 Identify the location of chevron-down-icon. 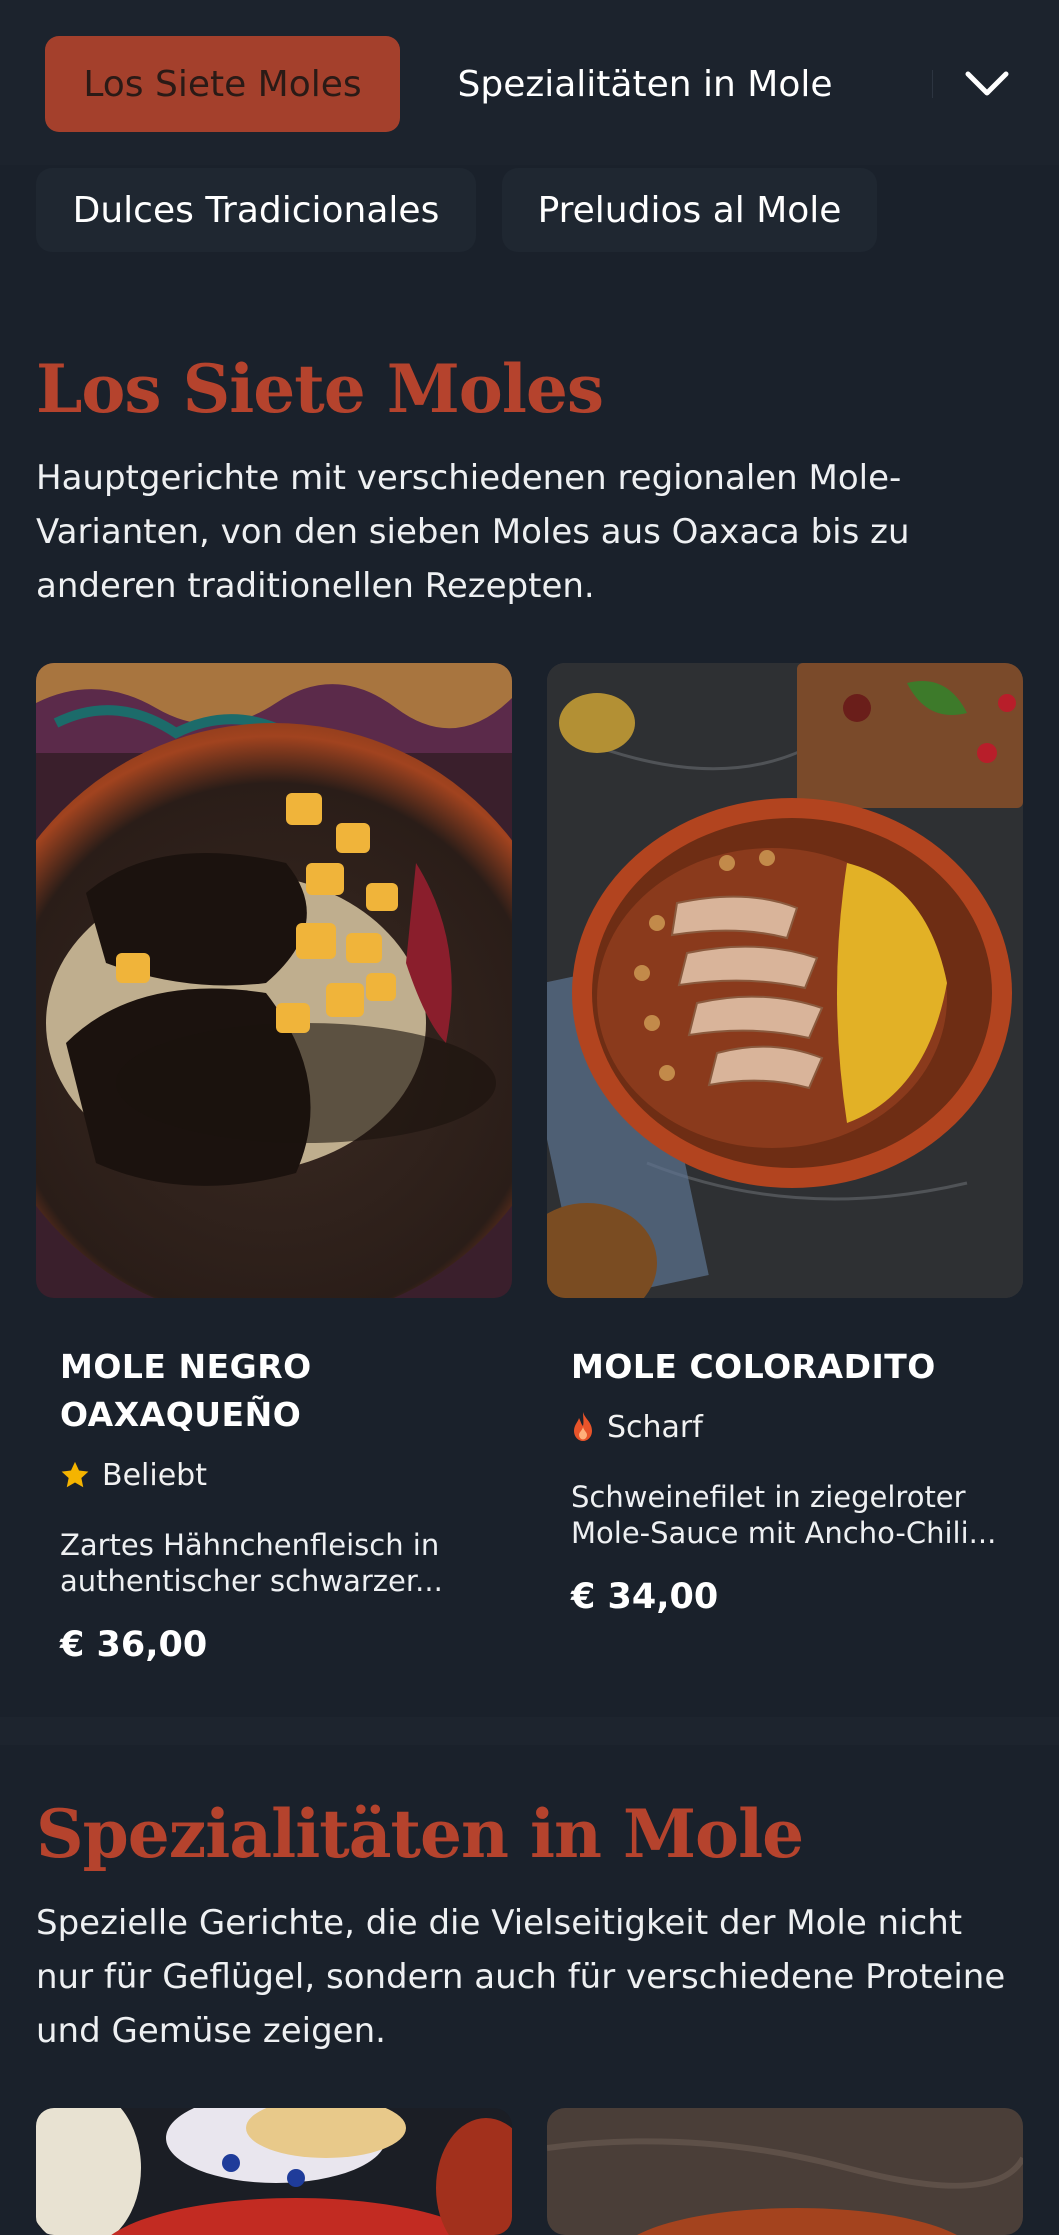
(987, 84).